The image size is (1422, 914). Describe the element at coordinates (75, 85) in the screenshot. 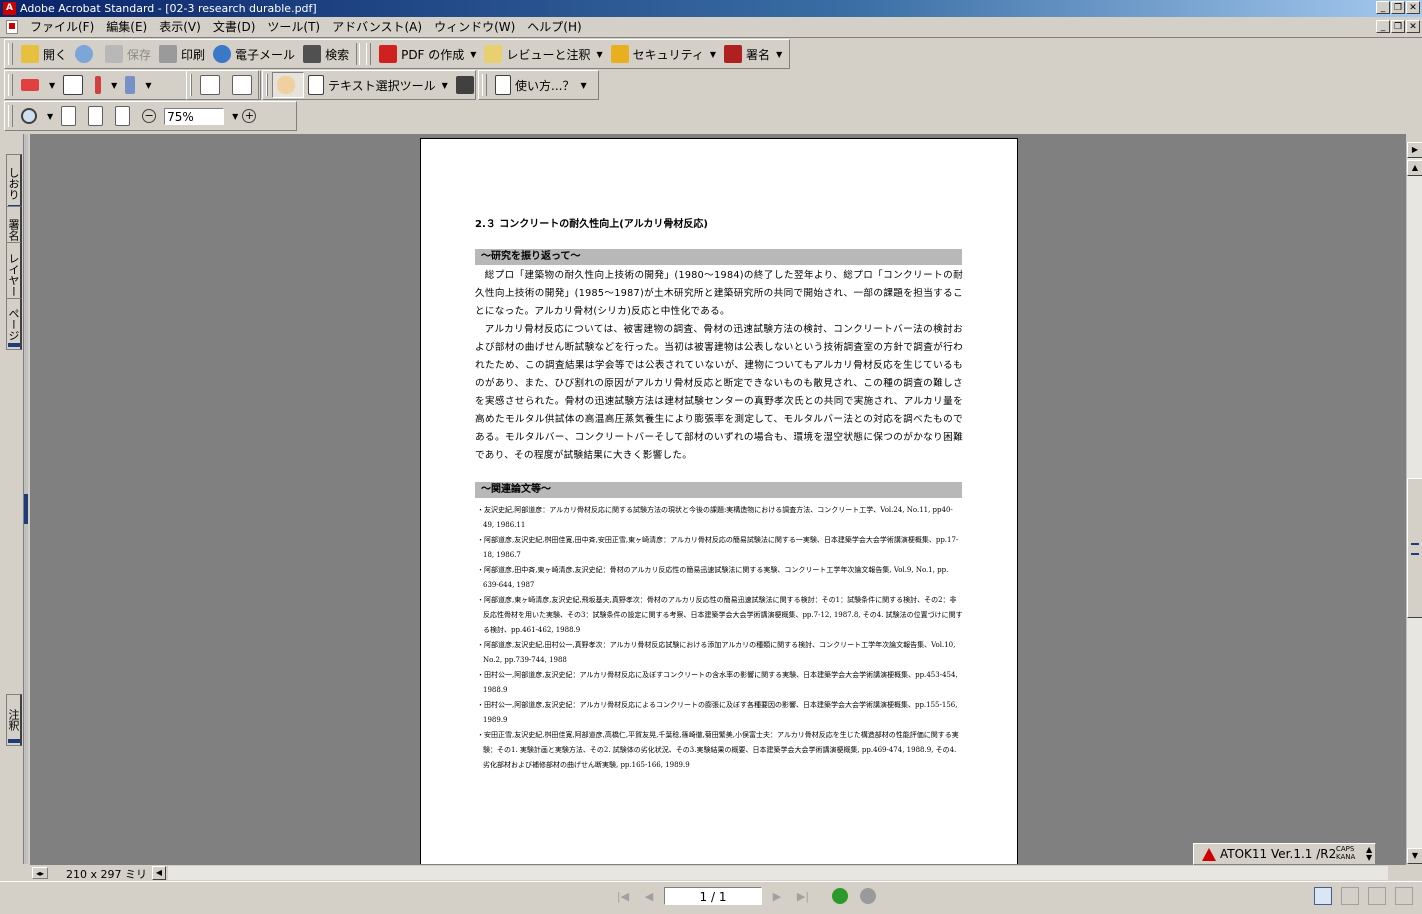

I see `textbox-tool-button` at that location.